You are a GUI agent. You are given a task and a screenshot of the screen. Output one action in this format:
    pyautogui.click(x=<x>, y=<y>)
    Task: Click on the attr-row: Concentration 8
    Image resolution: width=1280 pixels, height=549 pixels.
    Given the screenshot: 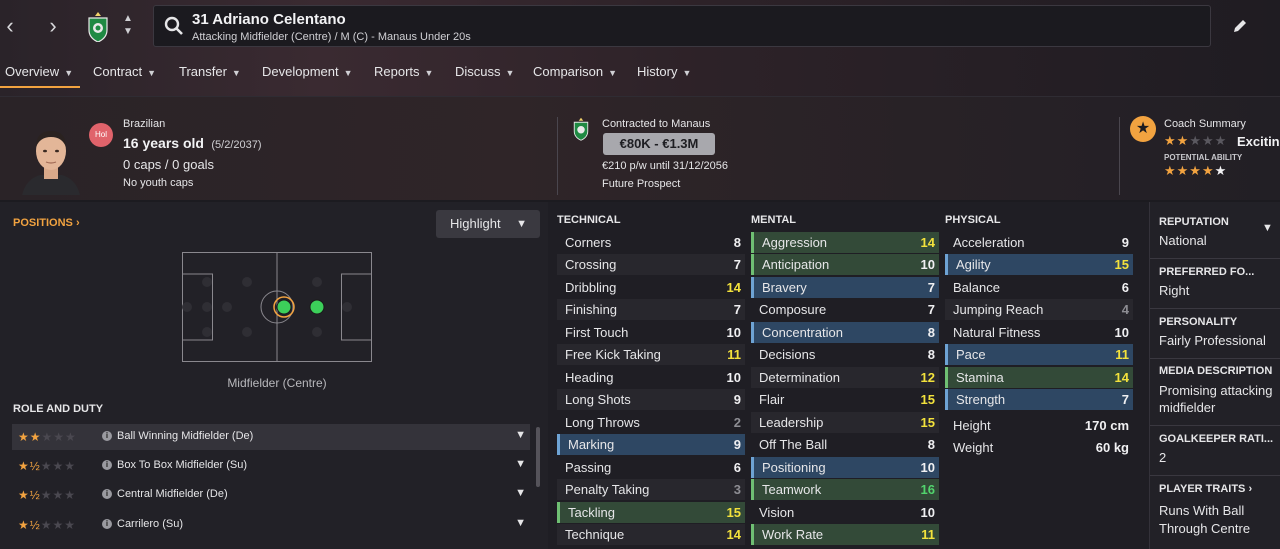 What is the action you would take?
    pyautogui.click(x=845, y=332)
    